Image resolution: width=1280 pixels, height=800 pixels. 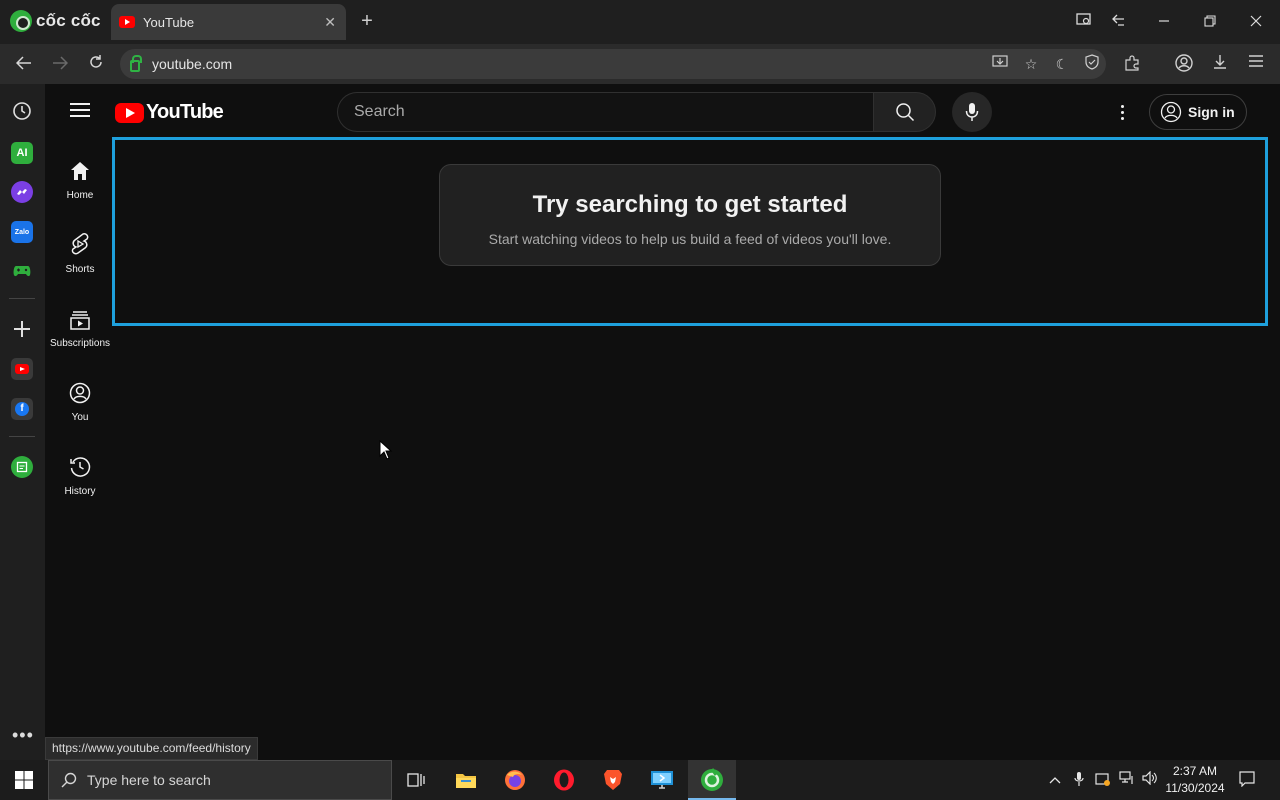 I want to click on tab-youtube: YouTube ✕, so click(x=228, y=22).